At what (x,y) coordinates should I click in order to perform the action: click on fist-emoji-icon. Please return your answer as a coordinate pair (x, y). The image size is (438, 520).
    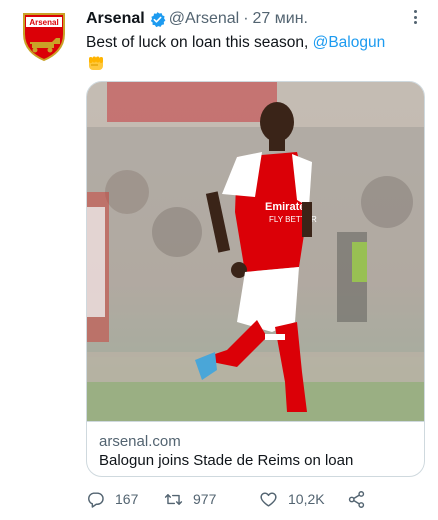
    Looking at the image, I should click on (96, 63).